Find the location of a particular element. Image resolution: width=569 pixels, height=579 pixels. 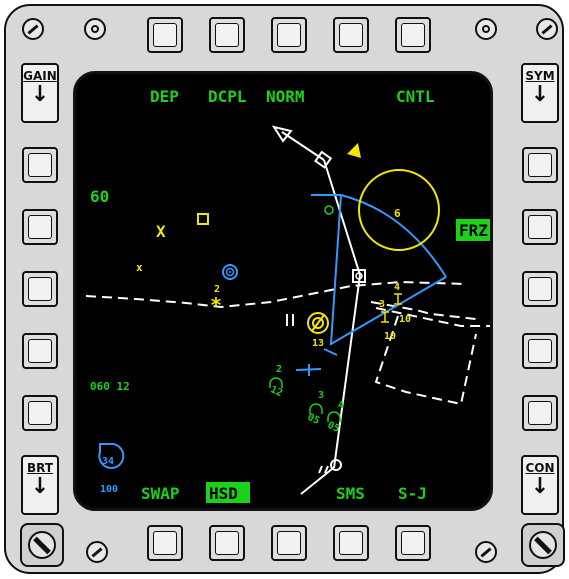

swap-label: SWAP is located at coordinates (160, 493).